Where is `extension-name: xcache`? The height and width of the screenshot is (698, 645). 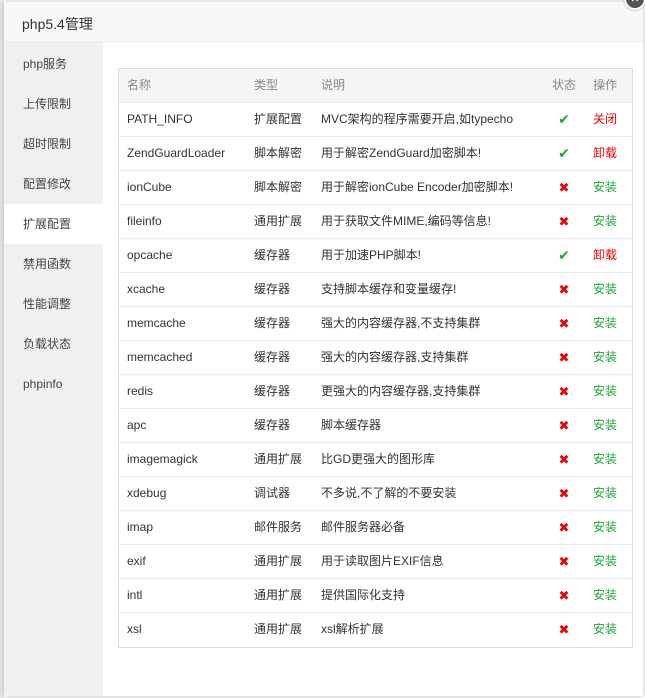 extension-name: xcache is located at coordinates (146, 289).